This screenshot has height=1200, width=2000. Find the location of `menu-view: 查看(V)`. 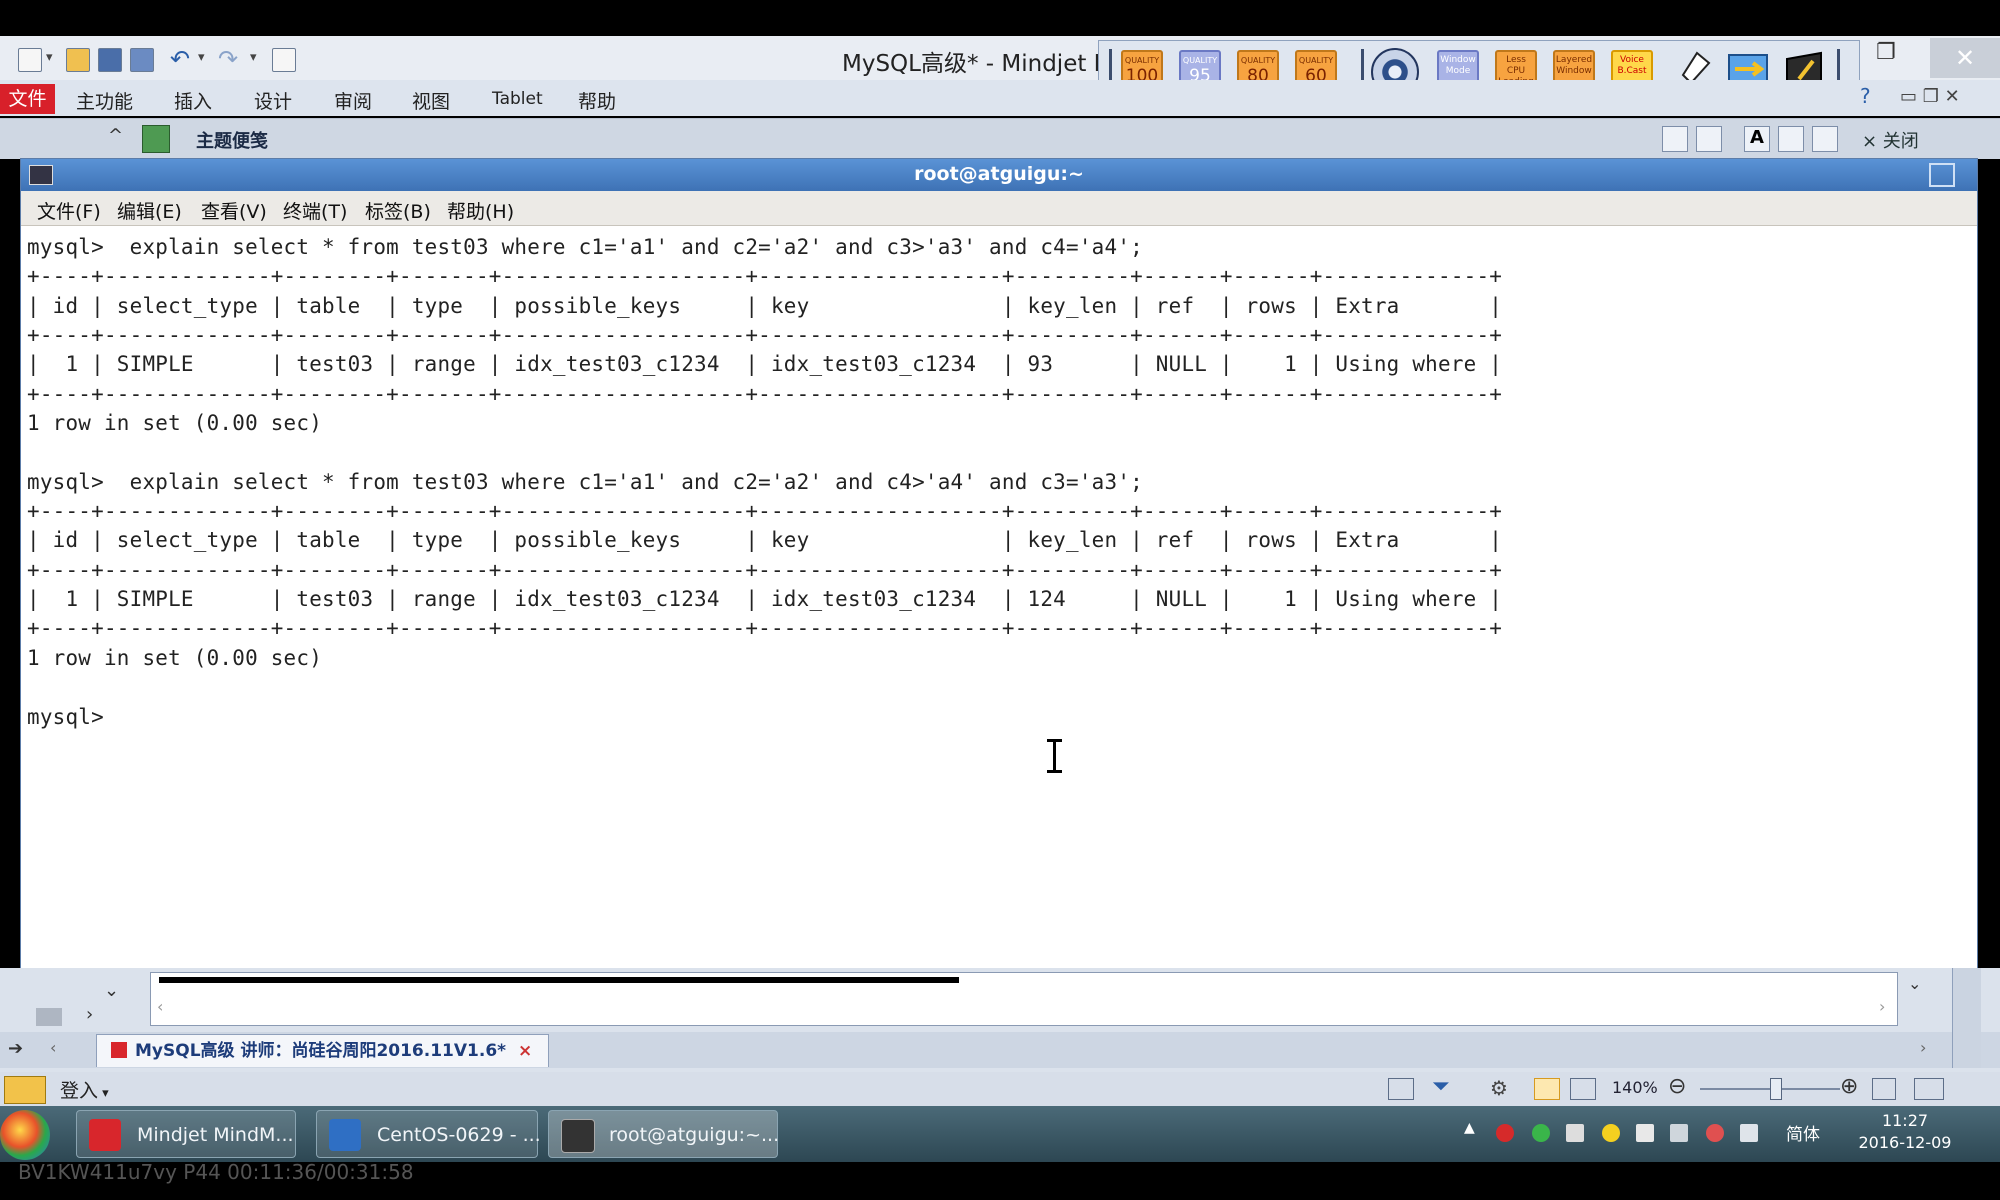

menu-view: 查看(V) is located at coordinates (234, 210).